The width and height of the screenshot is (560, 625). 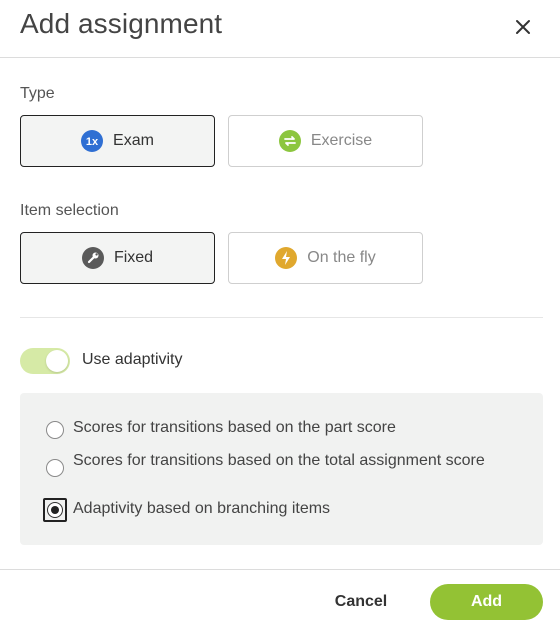 I want to click on item-selection-option-on-the-fly: On the fly, so click(x=325, y=258).